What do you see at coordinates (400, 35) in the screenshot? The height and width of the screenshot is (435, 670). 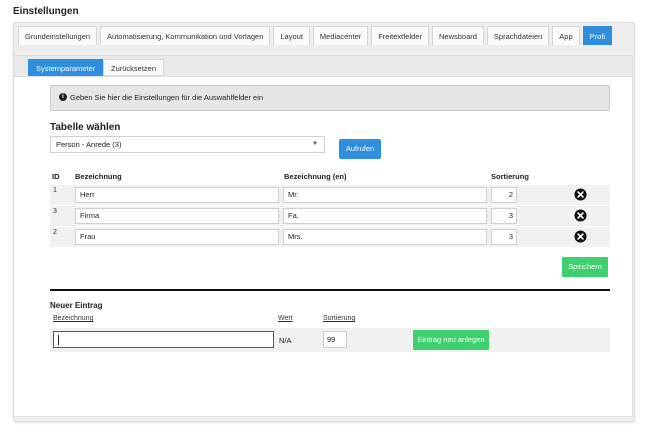 I see `tab-freitextfelder: Freitextfelder` at bounding box center [400, 35].